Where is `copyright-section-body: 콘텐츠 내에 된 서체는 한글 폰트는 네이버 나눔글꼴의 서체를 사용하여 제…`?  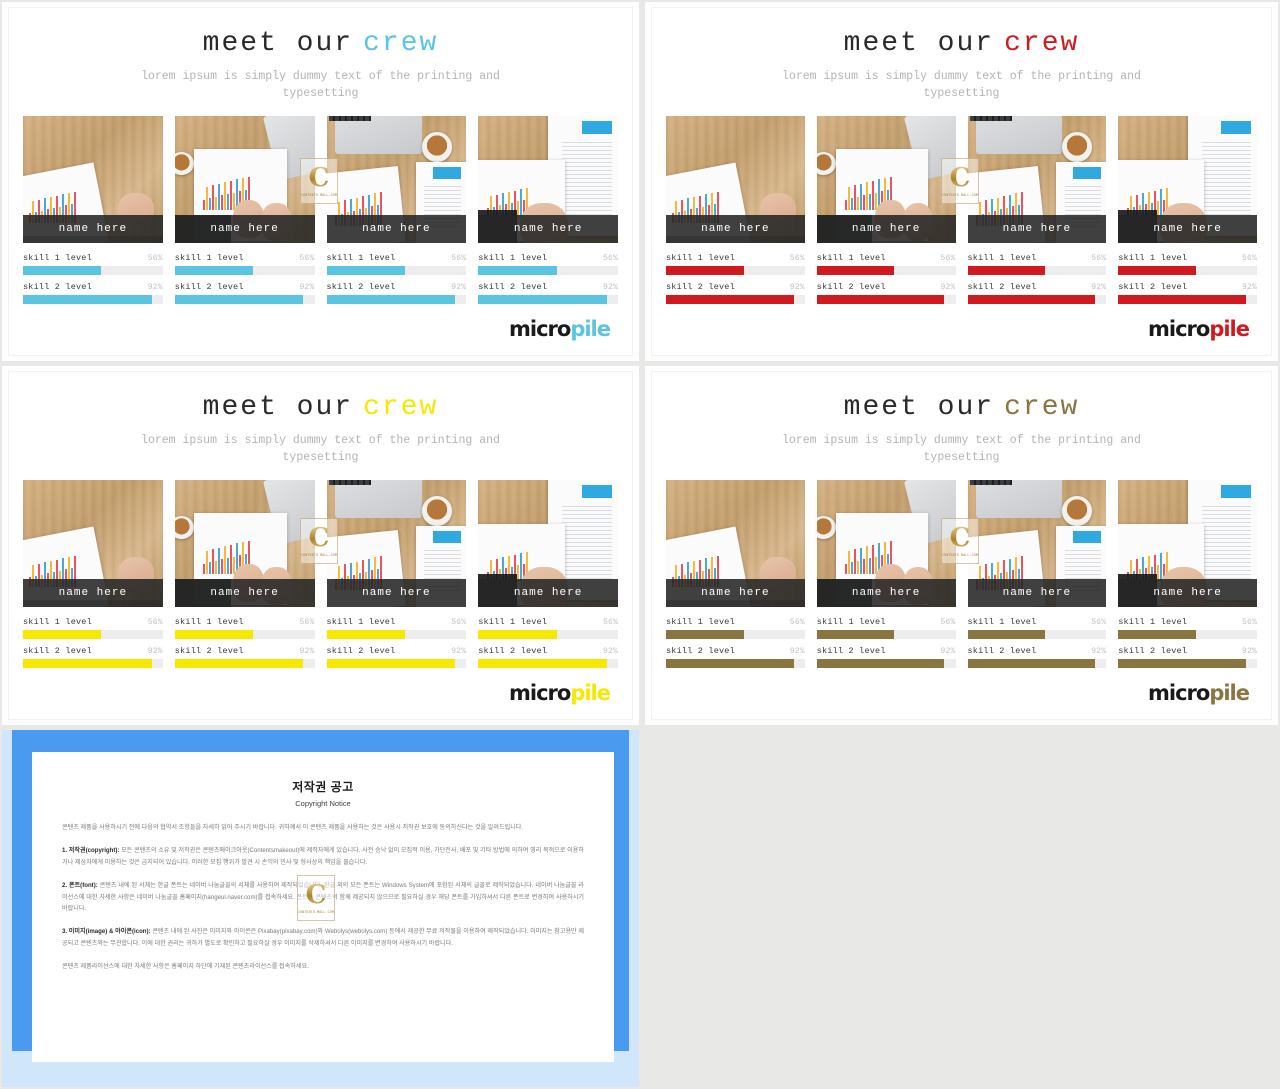 copyright-section-body: 콘텐츠 내에 된 서체는 한글 폰트는 네이버 나눔글꼴의 서체를 사용하여 제… is located at coordinates (323, 897).